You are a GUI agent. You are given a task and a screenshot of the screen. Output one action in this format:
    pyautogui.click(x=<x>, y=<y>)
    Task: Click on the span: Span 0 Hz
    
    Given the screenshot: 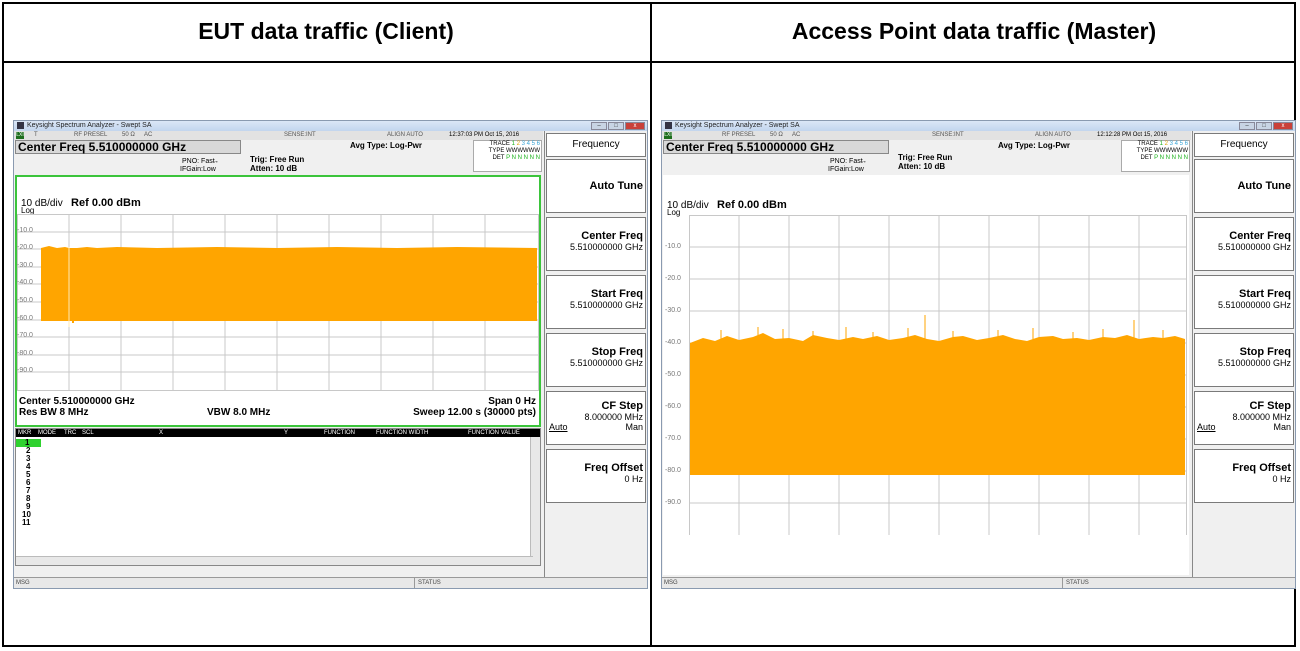 What is the action you would take?
    pyautogui.click(x=512, y=401)
    